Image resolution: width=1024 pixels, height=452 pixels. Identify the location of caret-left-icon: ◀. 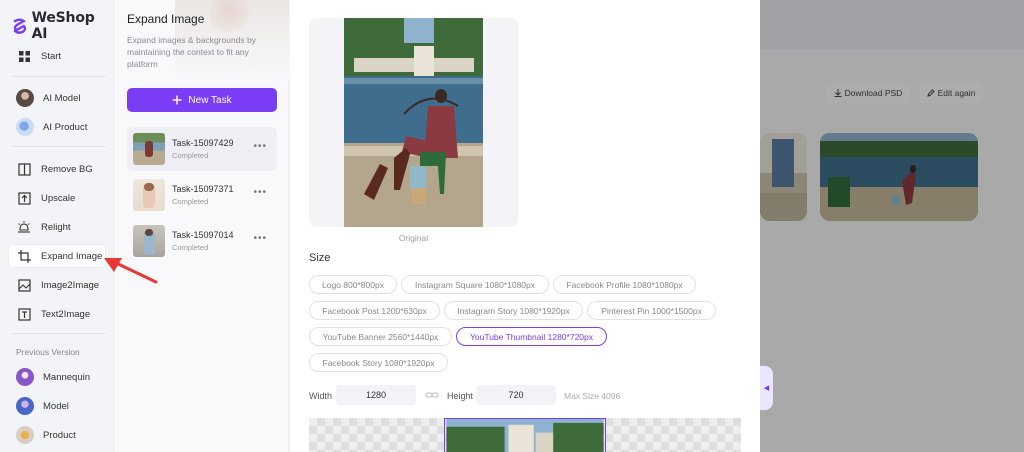
(766, 388).